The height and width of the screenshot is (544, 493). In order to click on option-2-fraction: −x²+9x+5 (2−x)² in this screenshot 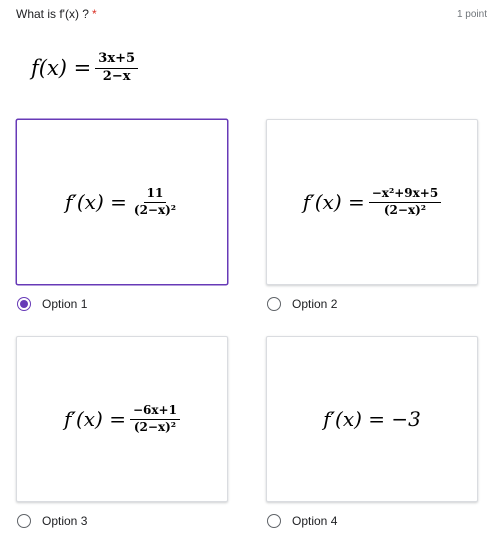, I will do `click(405, 202)`.